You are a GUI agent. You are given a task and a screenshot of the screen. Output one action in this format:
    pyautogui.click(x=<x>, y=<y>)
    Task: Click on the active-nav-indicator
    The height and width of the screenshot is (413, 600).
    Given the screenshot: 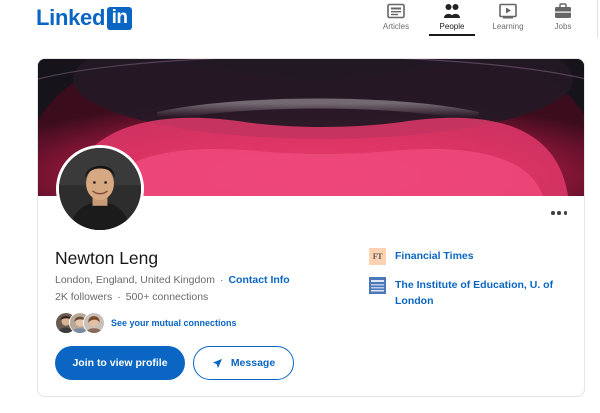 What is the action you would take?
    pyautogui.click(x=452, y=35)
    